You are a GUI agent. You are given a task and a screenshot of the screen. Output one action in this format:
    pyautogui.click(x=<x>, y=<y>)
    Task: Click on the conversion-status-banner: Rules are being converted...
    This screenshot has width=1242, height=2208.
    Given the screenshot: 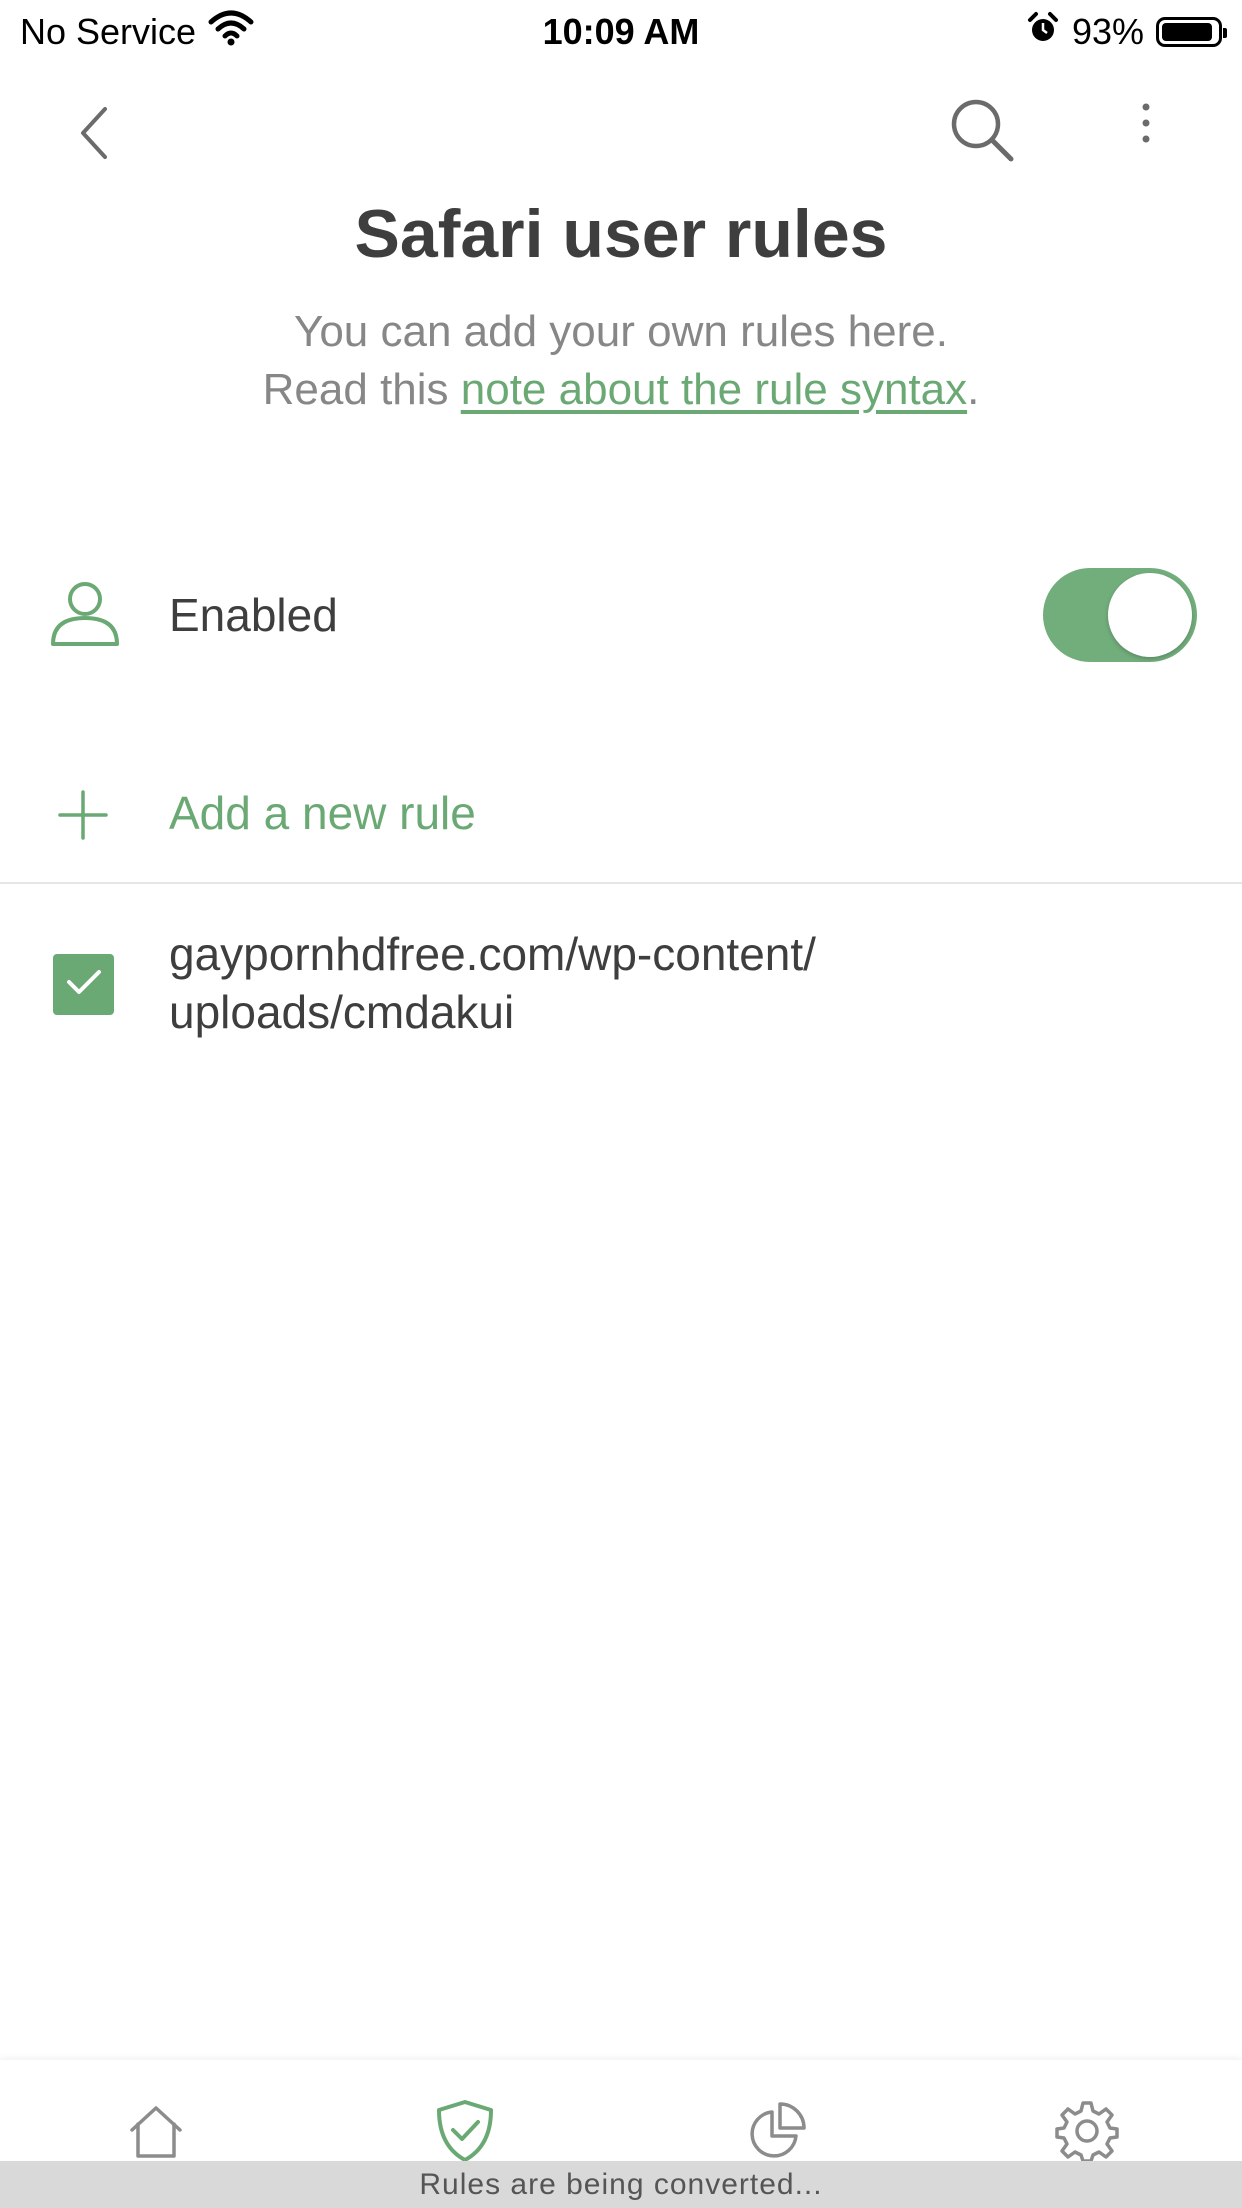 What is the action you would take?
    pyautogui.click(x=621, y=2184)
    